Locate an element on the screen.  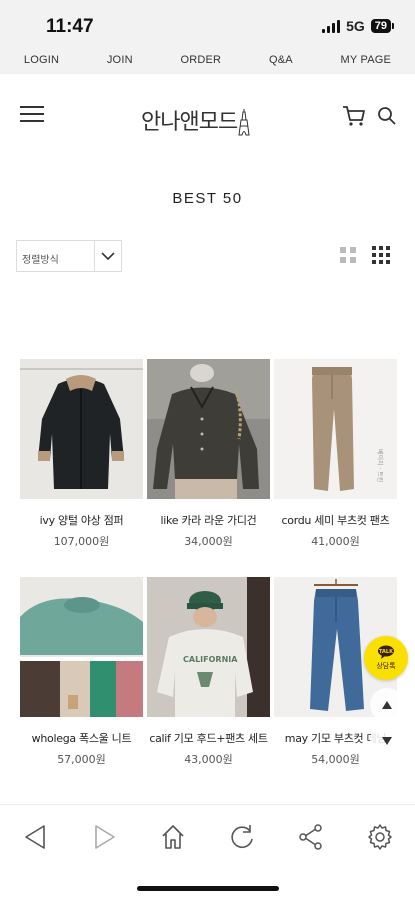
home-icon is located at coordinates (173, 837).